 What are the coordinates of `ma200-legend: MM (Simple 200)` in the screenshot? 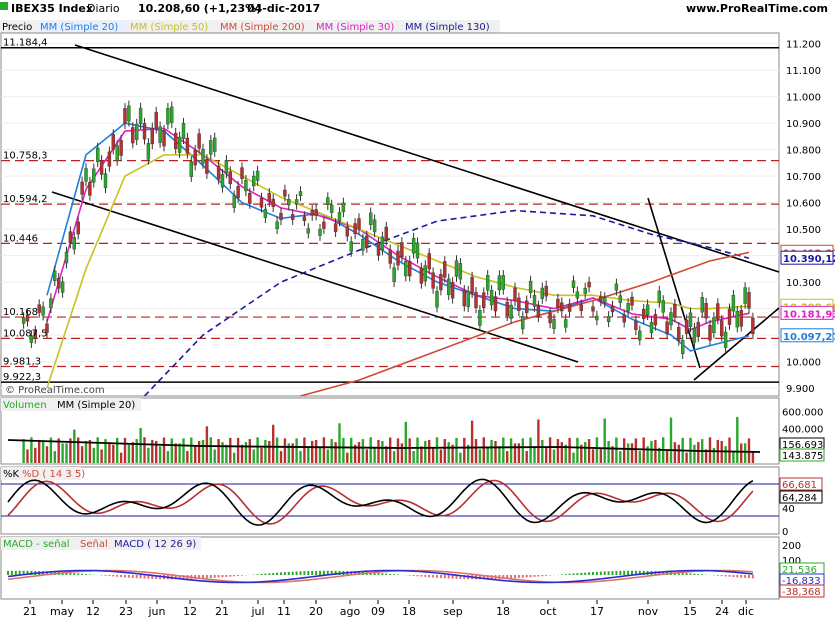 It's located at (262, 27).